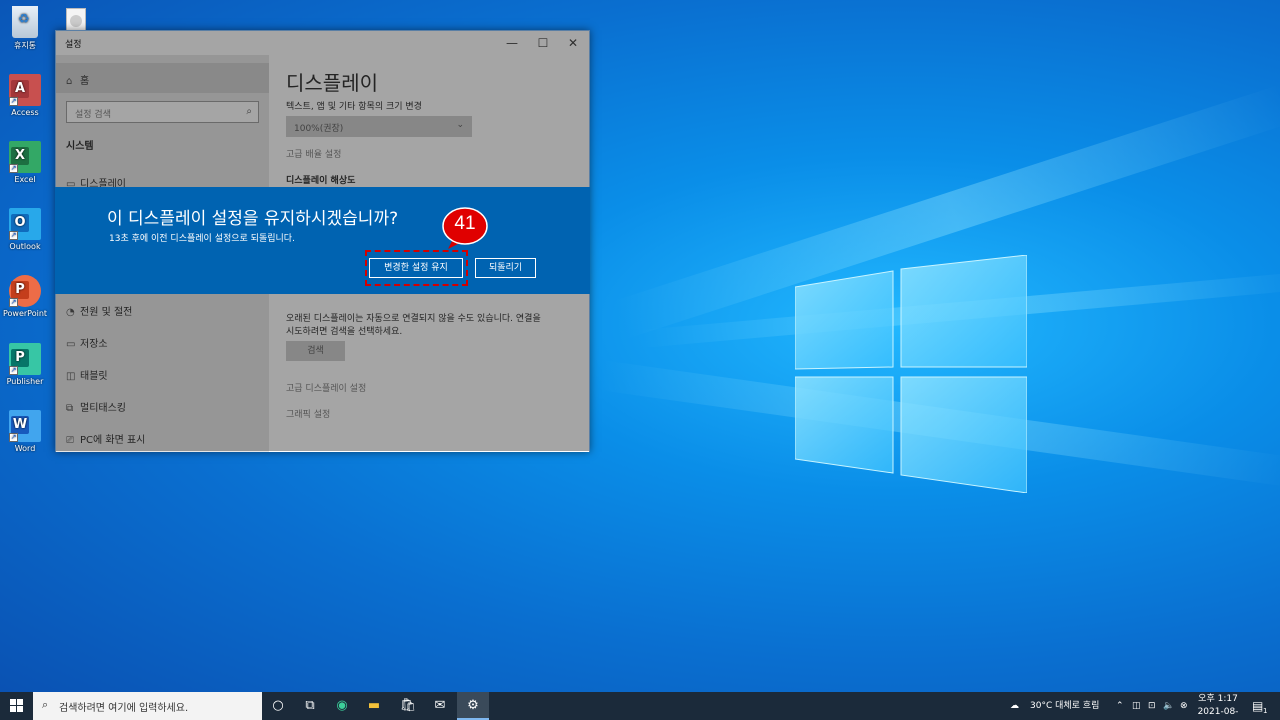 This screenshot has height=720, width=1280. I want to click on word-icon: W ↗, so click(25, 426).